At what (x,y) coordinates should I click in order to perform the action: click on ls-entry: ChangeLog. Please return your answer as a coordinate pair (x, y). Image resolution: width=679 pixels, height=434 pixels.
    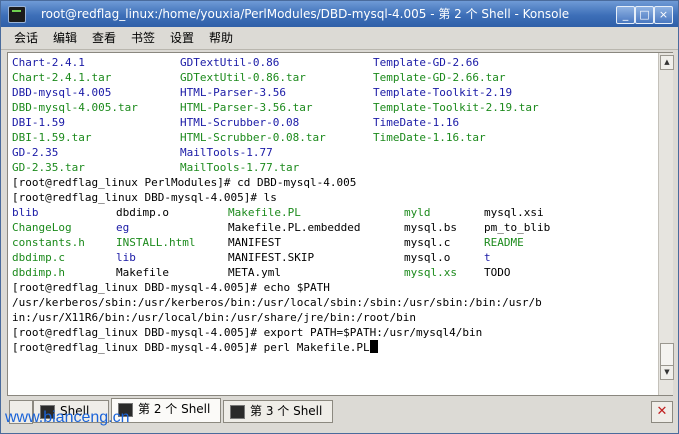
    Looking at the image, I should click on (42, 227).